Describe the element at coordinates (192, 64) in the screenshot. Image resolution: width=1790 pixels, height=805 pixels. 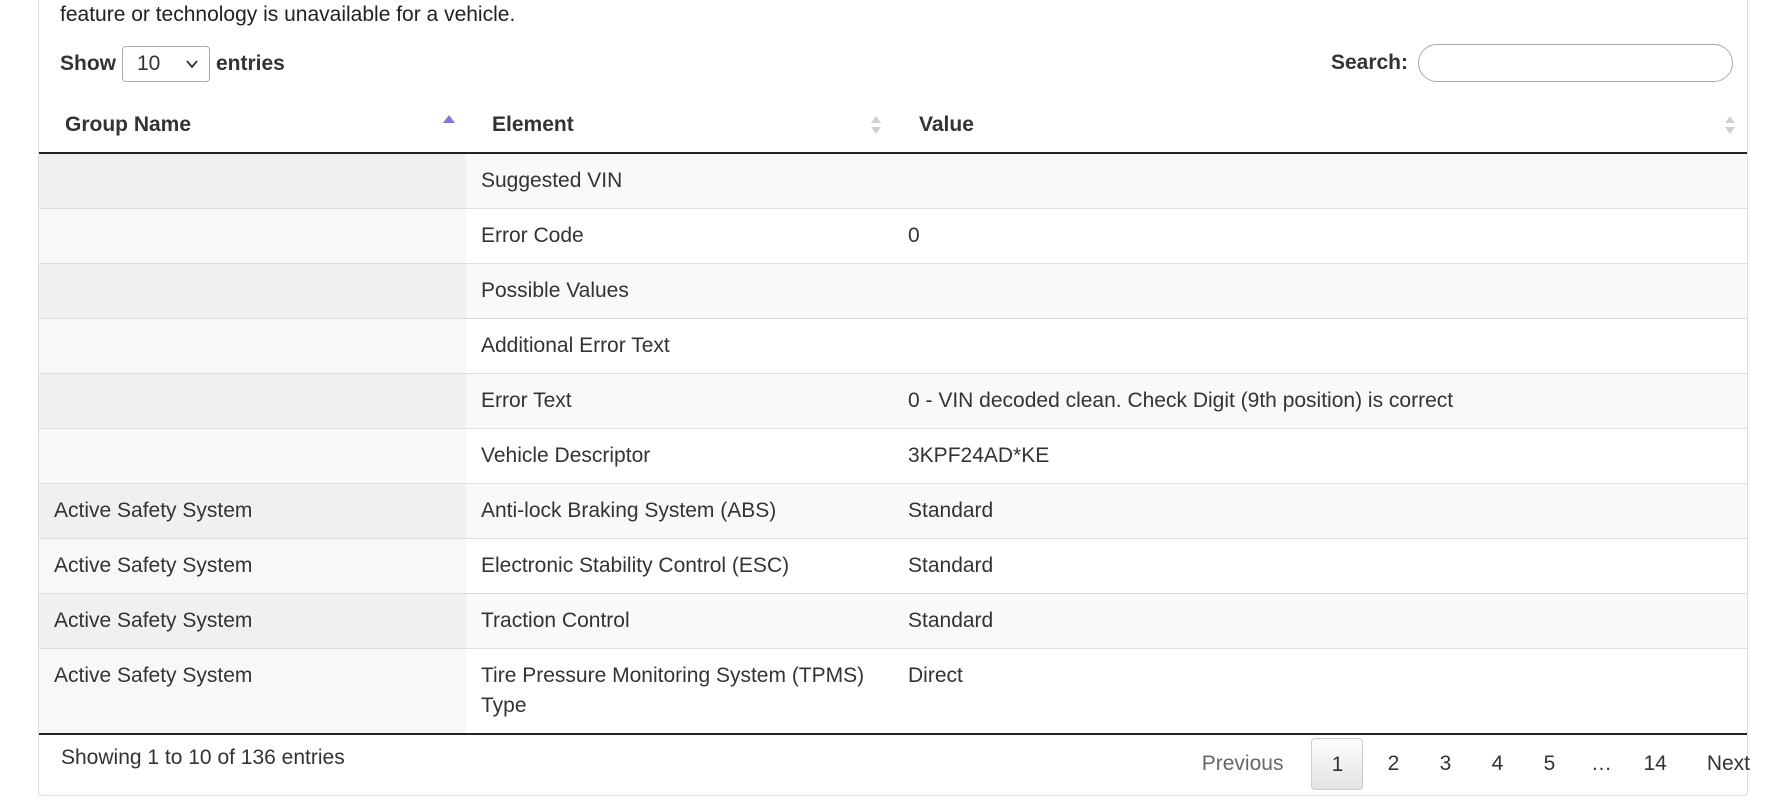
I see `chevron-down-icon` at that location.